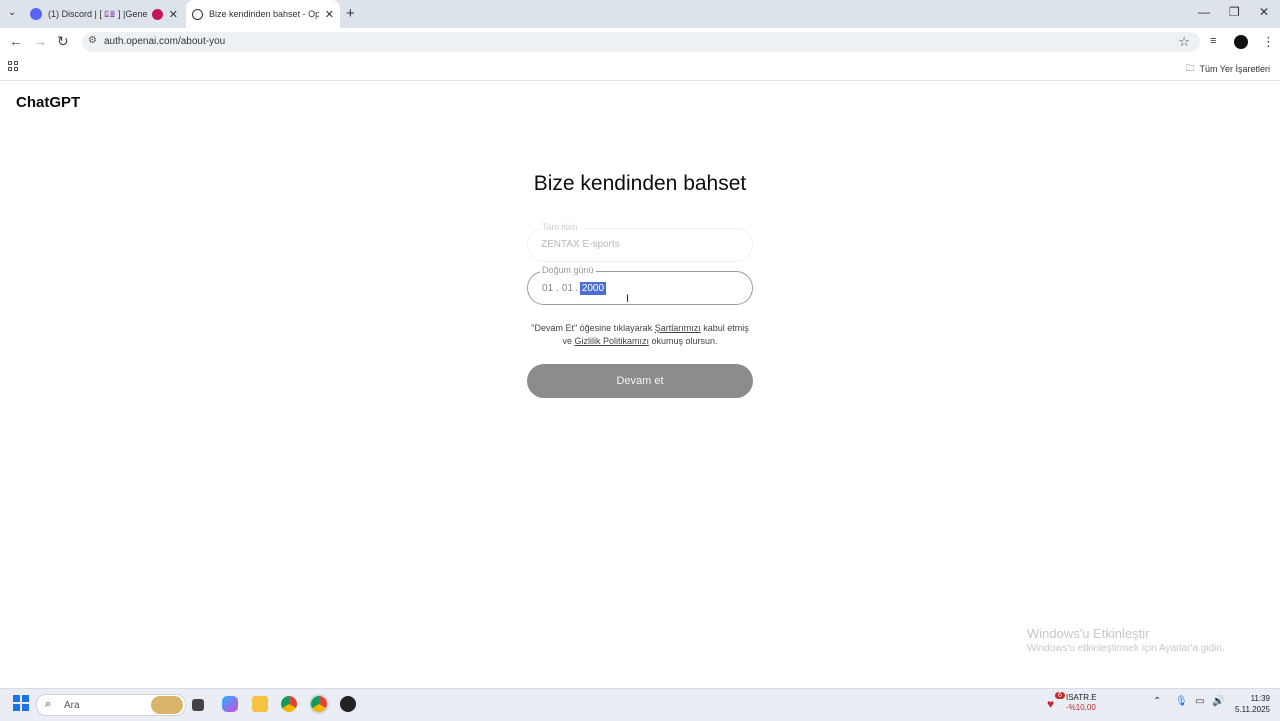 The height and width of the screenshot is (721, 1280). Describe the element at coordinates (98, 13) in the screenshot. I see `tab-title: (1) Discord | [ 💷 ] |General` at that location.